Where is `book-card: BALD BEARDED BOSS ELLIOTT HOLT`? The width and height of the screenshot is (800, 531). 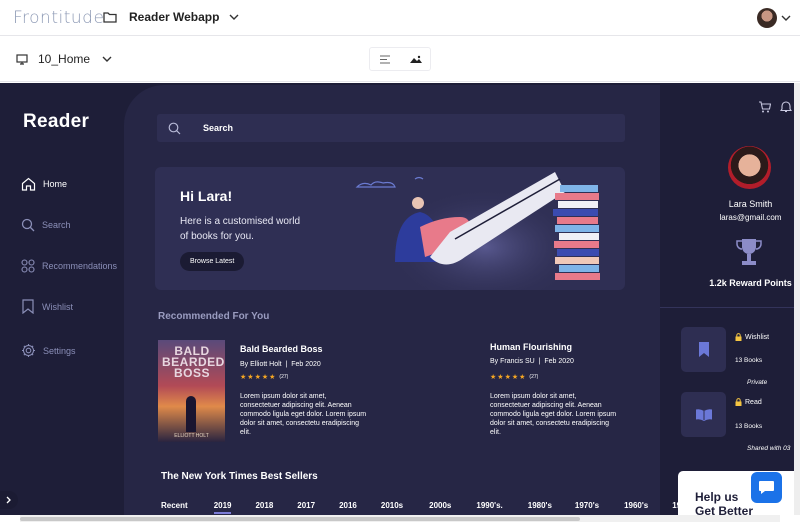
book-card: BALD BEARDED BOSS ELLIOTT HOLT is located at coordinates (191, 391).